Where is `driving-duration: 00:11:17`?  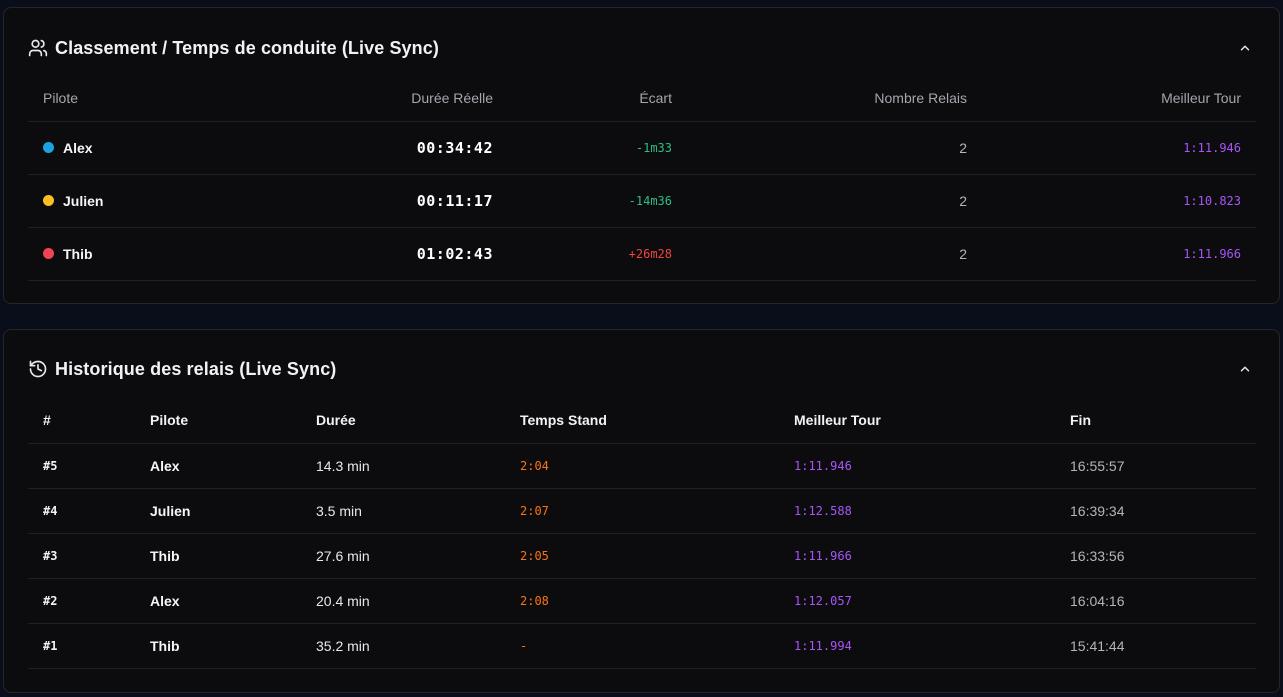
driving-duration: 00:11:17 is located at coordinates (454, 200).